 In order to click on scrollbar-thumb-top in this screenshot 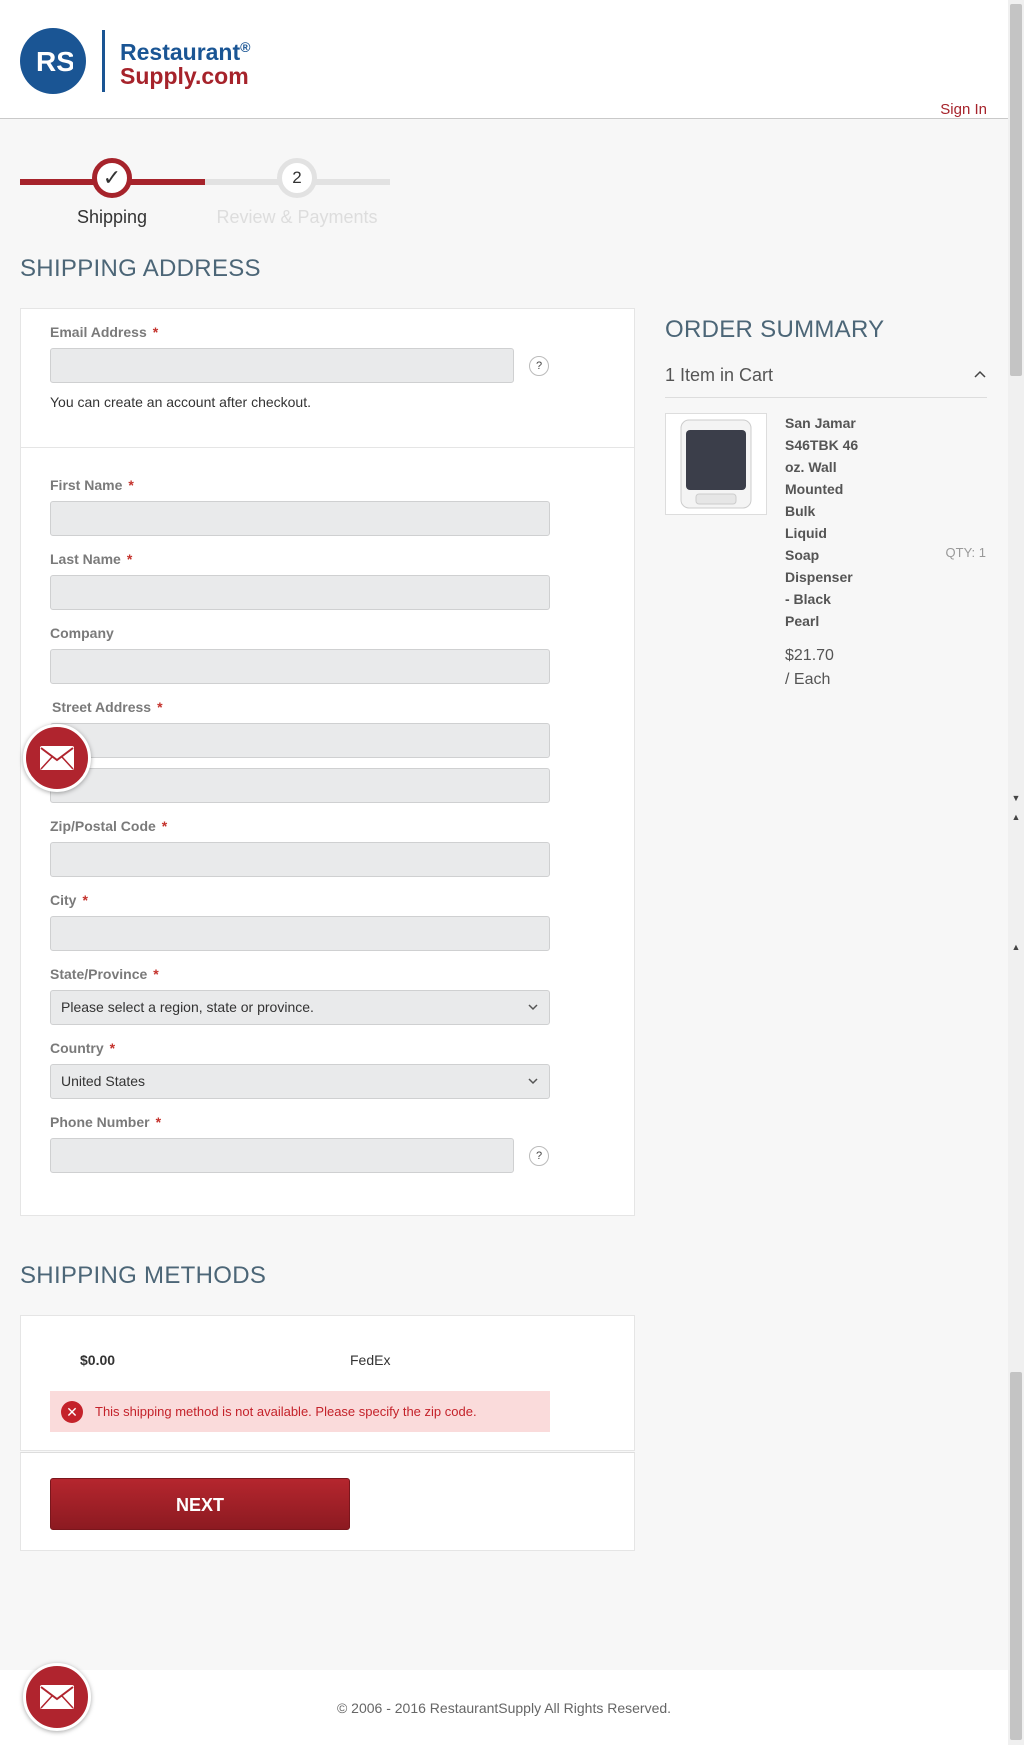, I will do `click(1016, 190)`.